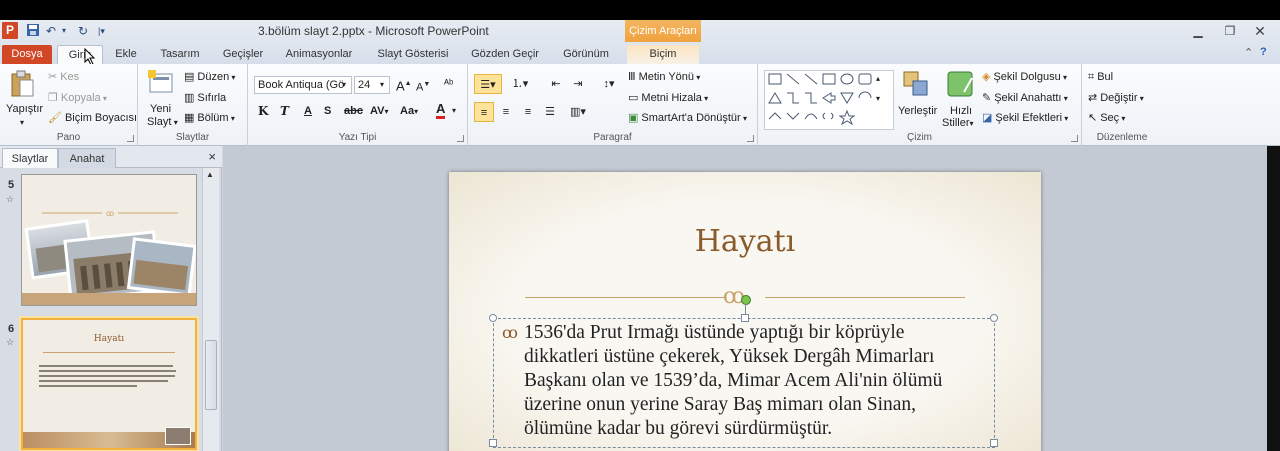  I want to click on align-center-button: ≡, so click(506, 112).